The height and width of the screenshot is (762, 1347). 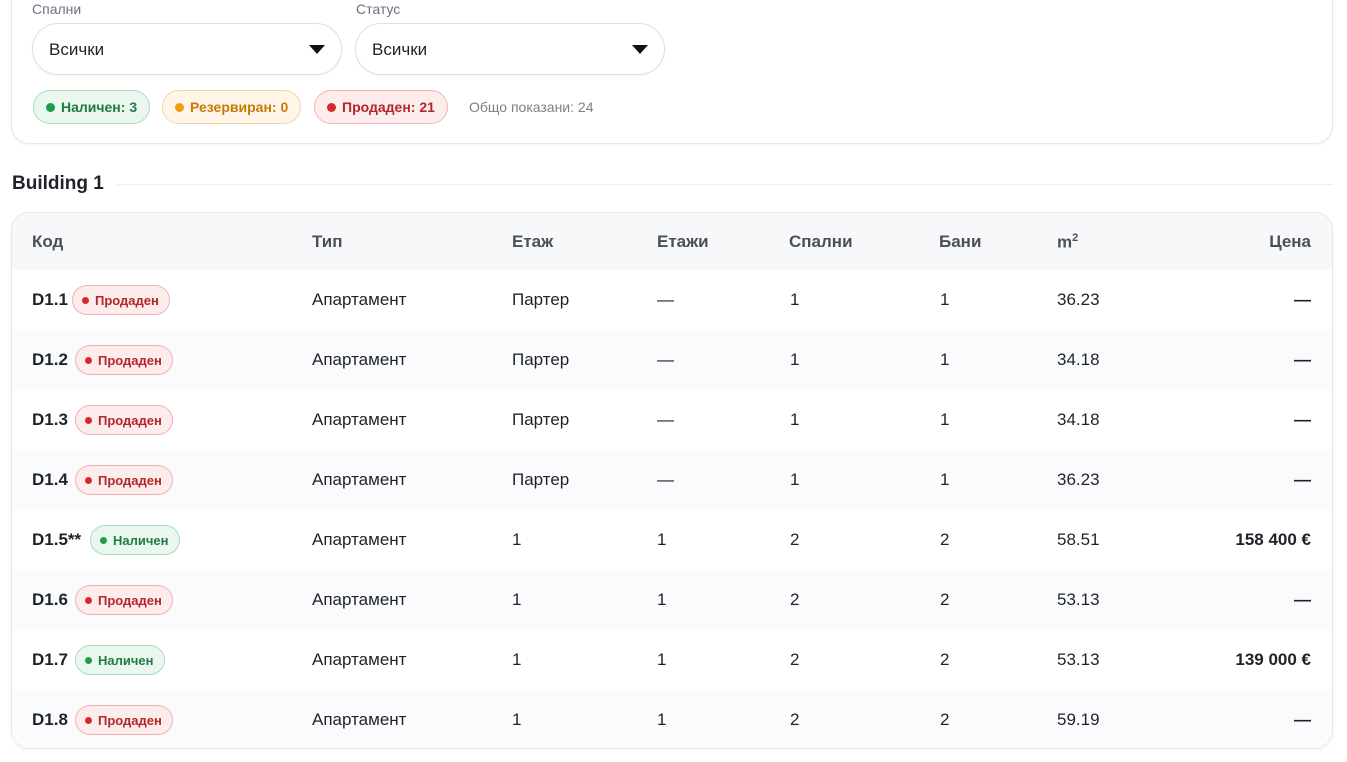 I want to click on area-unit: m, so click(x=1065, y=242).